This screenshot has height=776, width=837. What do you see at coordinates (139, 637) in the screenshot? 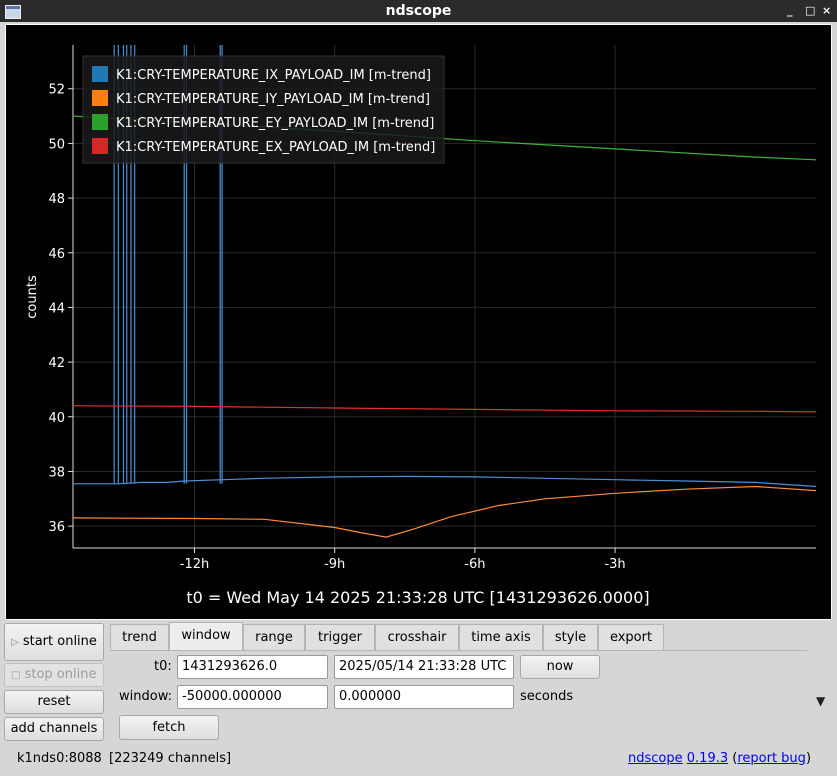
I see `tab-trend: trend` at bounding box center [139, 637].